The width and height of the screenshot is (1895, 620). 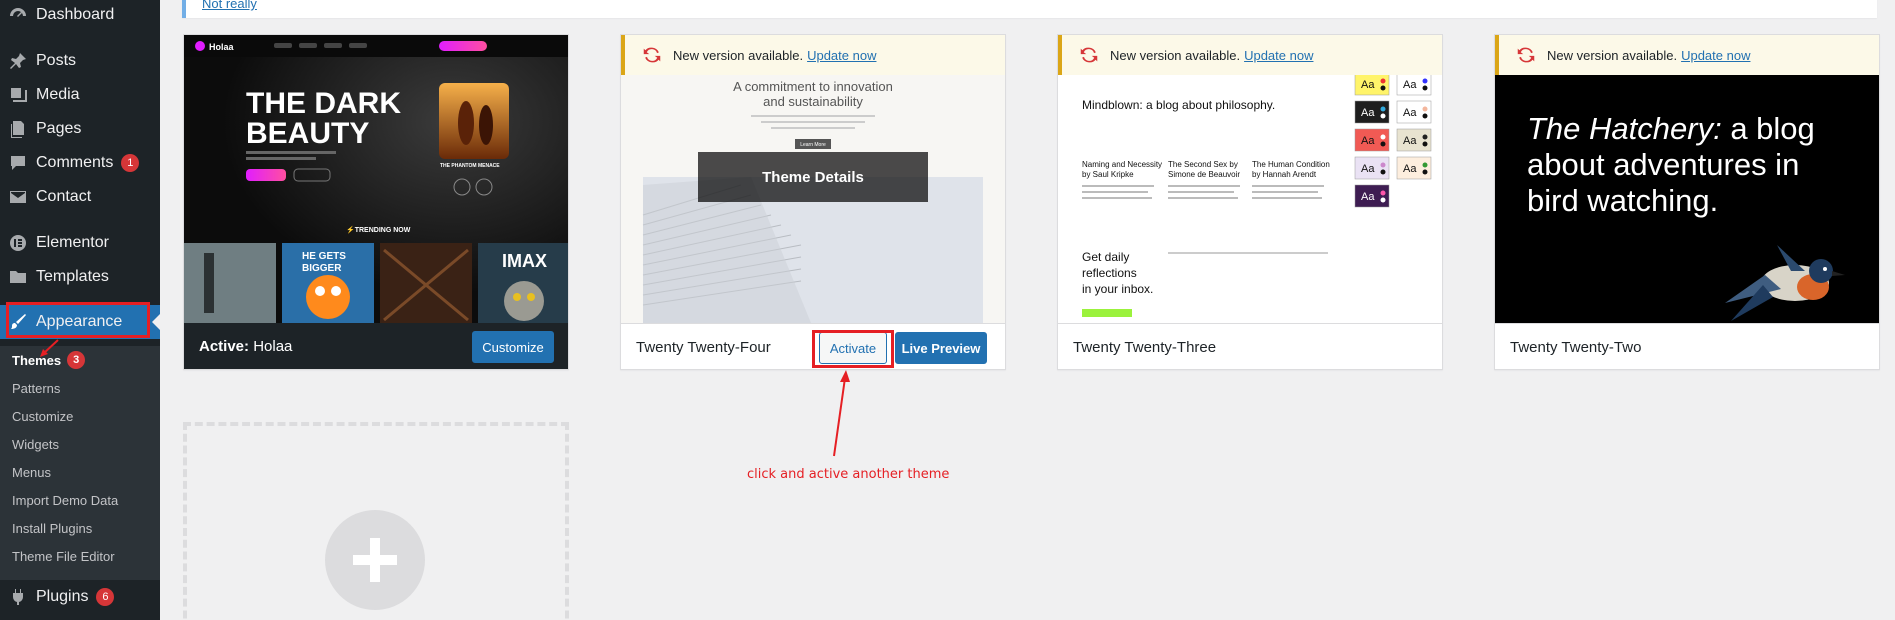 What do you see at coordinates (1178, 105) in the screenshot?
I see `svg-text:Mindblown: a blog about philos: Mindblown: a blog about philosophy.` at bounding box center [1178, 105].